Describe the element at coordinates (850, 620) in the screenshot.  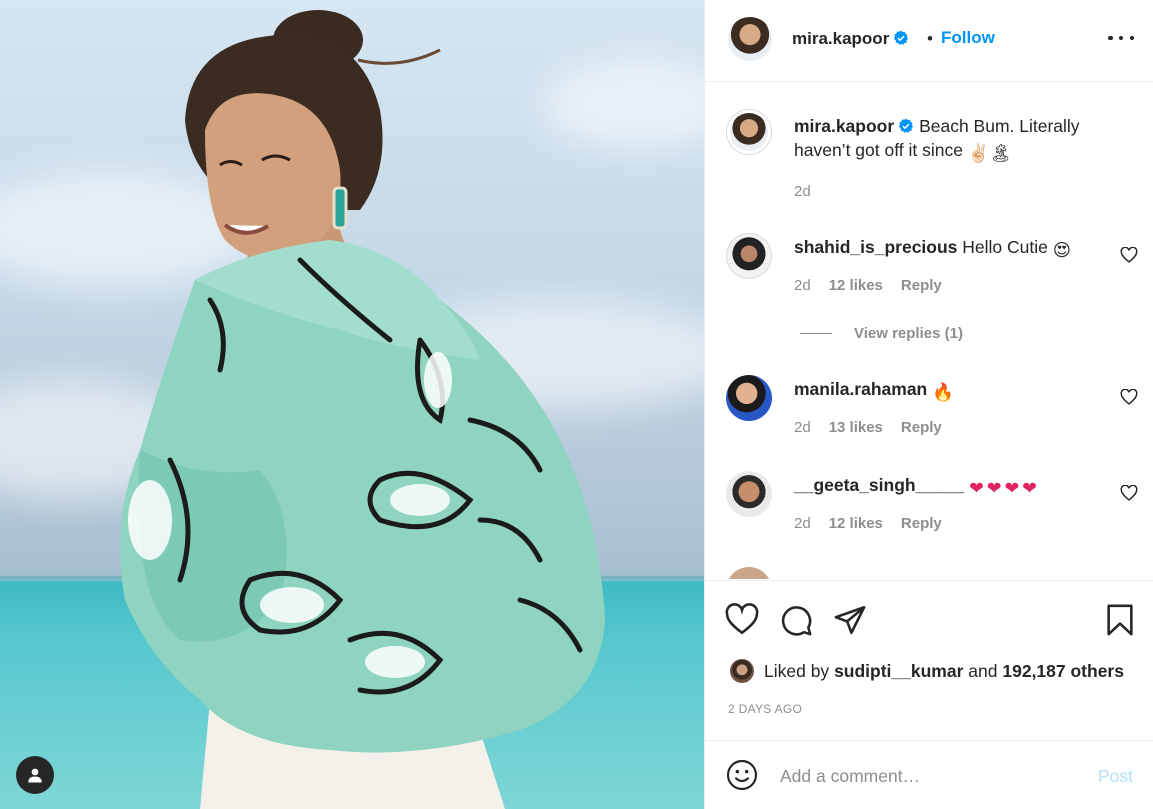
I see `share-icon` at that location.